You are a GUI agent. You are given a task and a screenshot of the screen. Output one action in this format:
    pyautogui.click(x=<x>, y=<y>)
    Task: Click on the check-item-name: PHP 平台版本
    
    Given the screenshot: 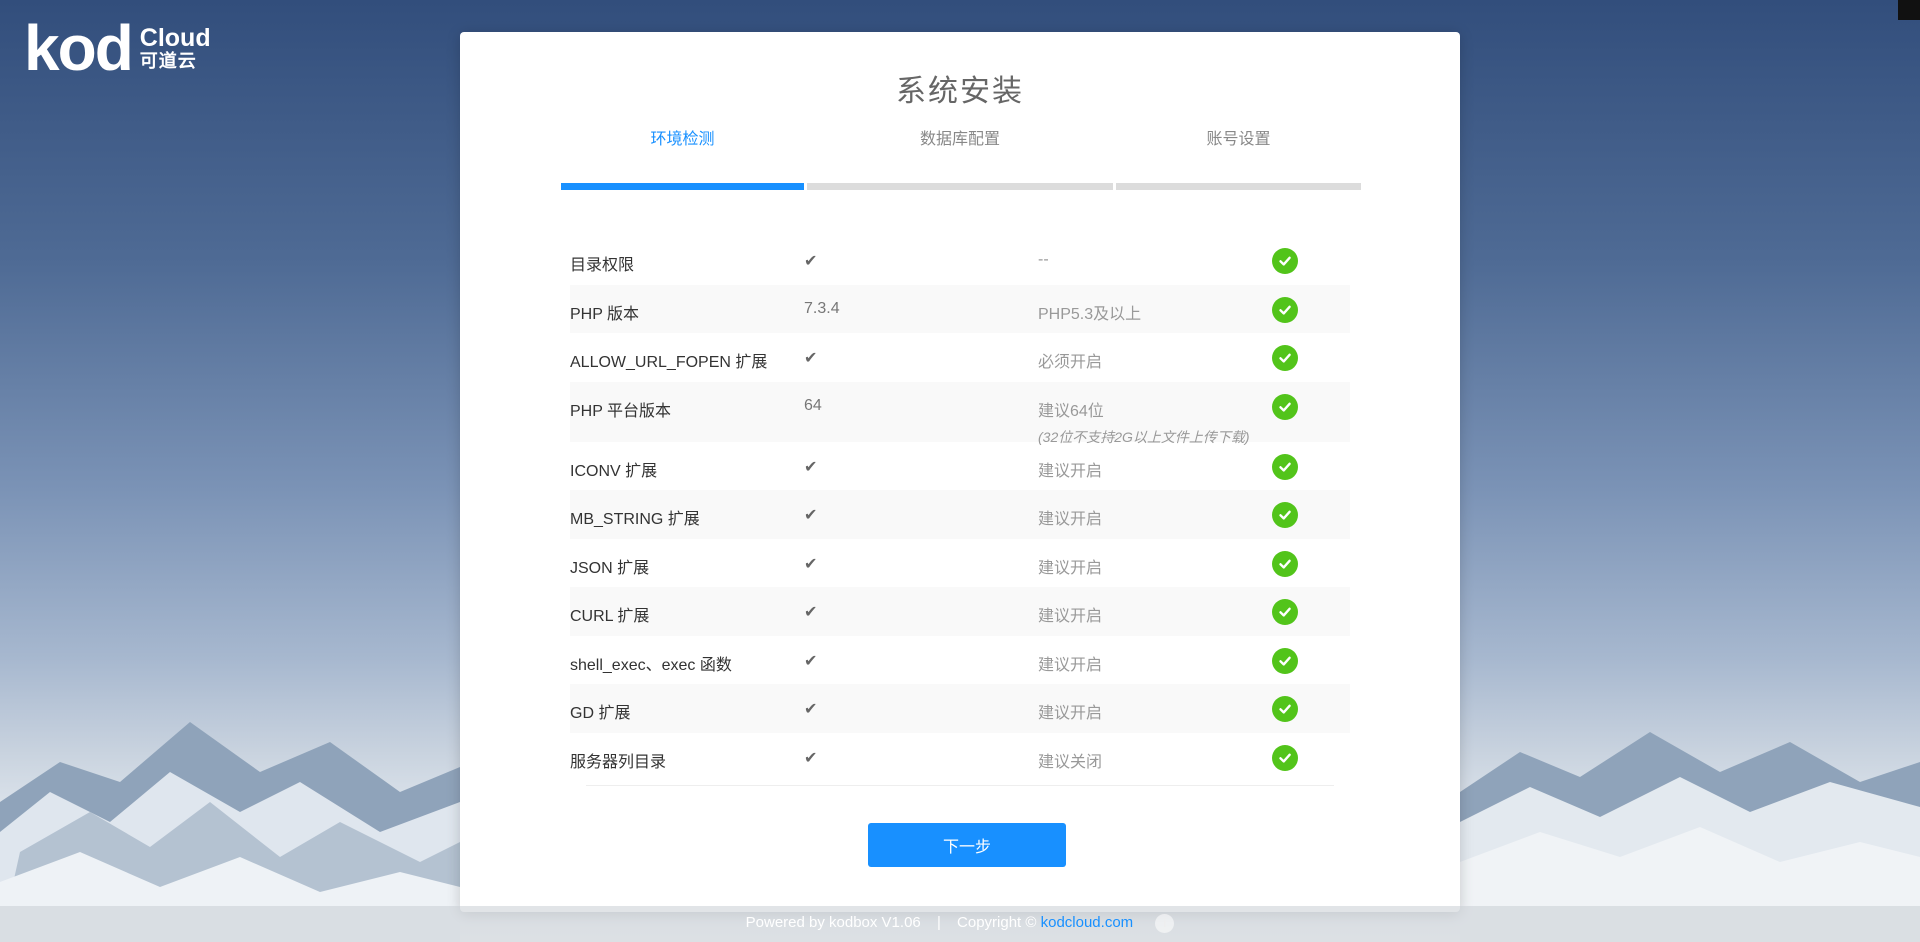 What is the action you would take?
    pyautogui.click(x=621, y=411)
    